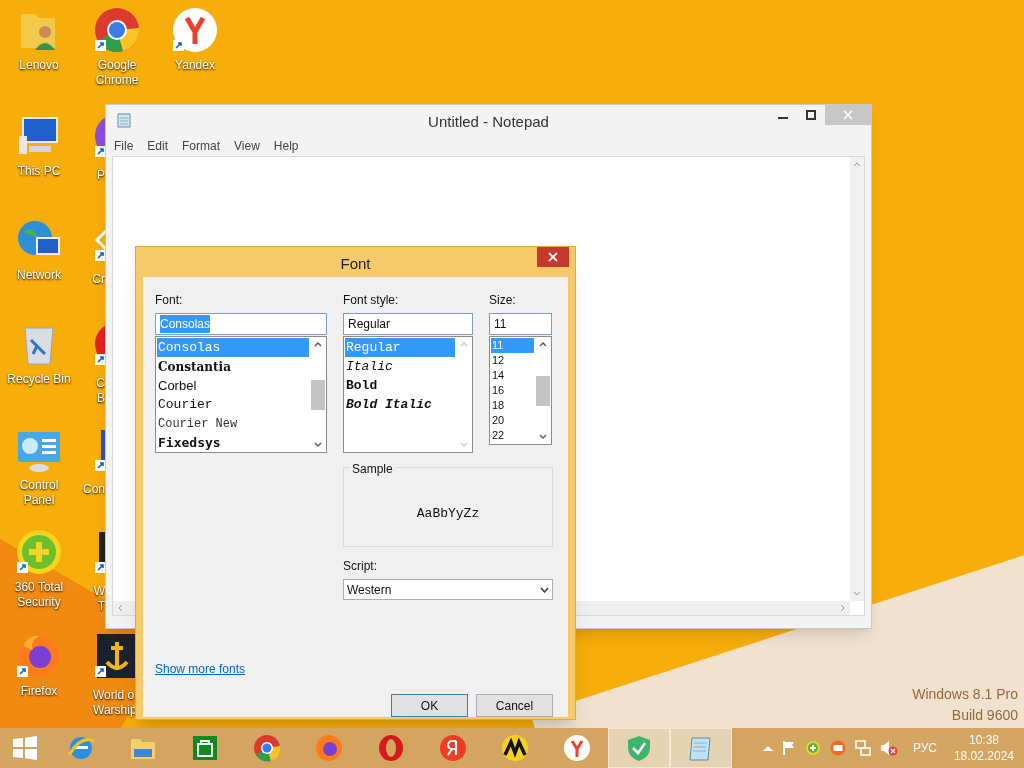 The height and width of the screenshot is (768, 1024). What do you see at coordinates (360, 566) in the screenshot?
I see `field-label: Script:` at bounding box center [360, 566].